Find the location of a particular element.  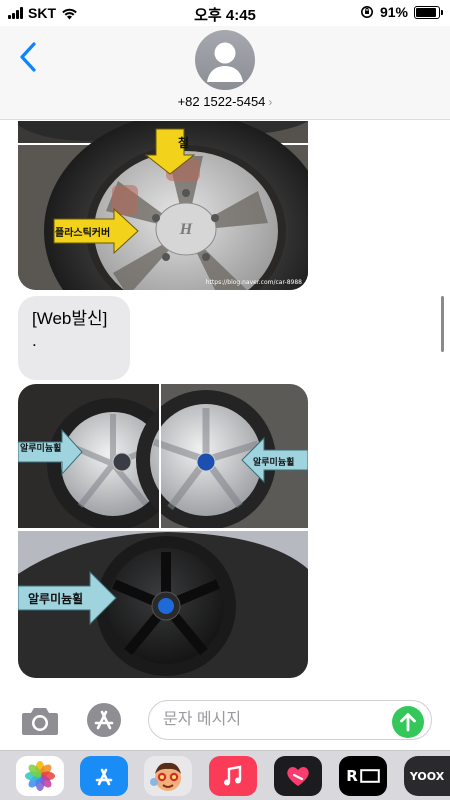

label-alloy-bottom: 알루미늄휠 is located at coordinates (56, 599).